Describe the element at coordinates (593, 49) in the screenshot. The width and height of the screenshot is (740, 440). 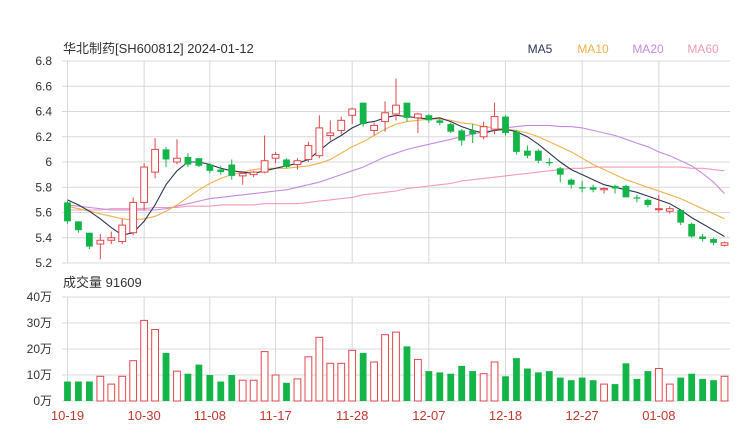
I see `legend-ma10: MA10` at that location.